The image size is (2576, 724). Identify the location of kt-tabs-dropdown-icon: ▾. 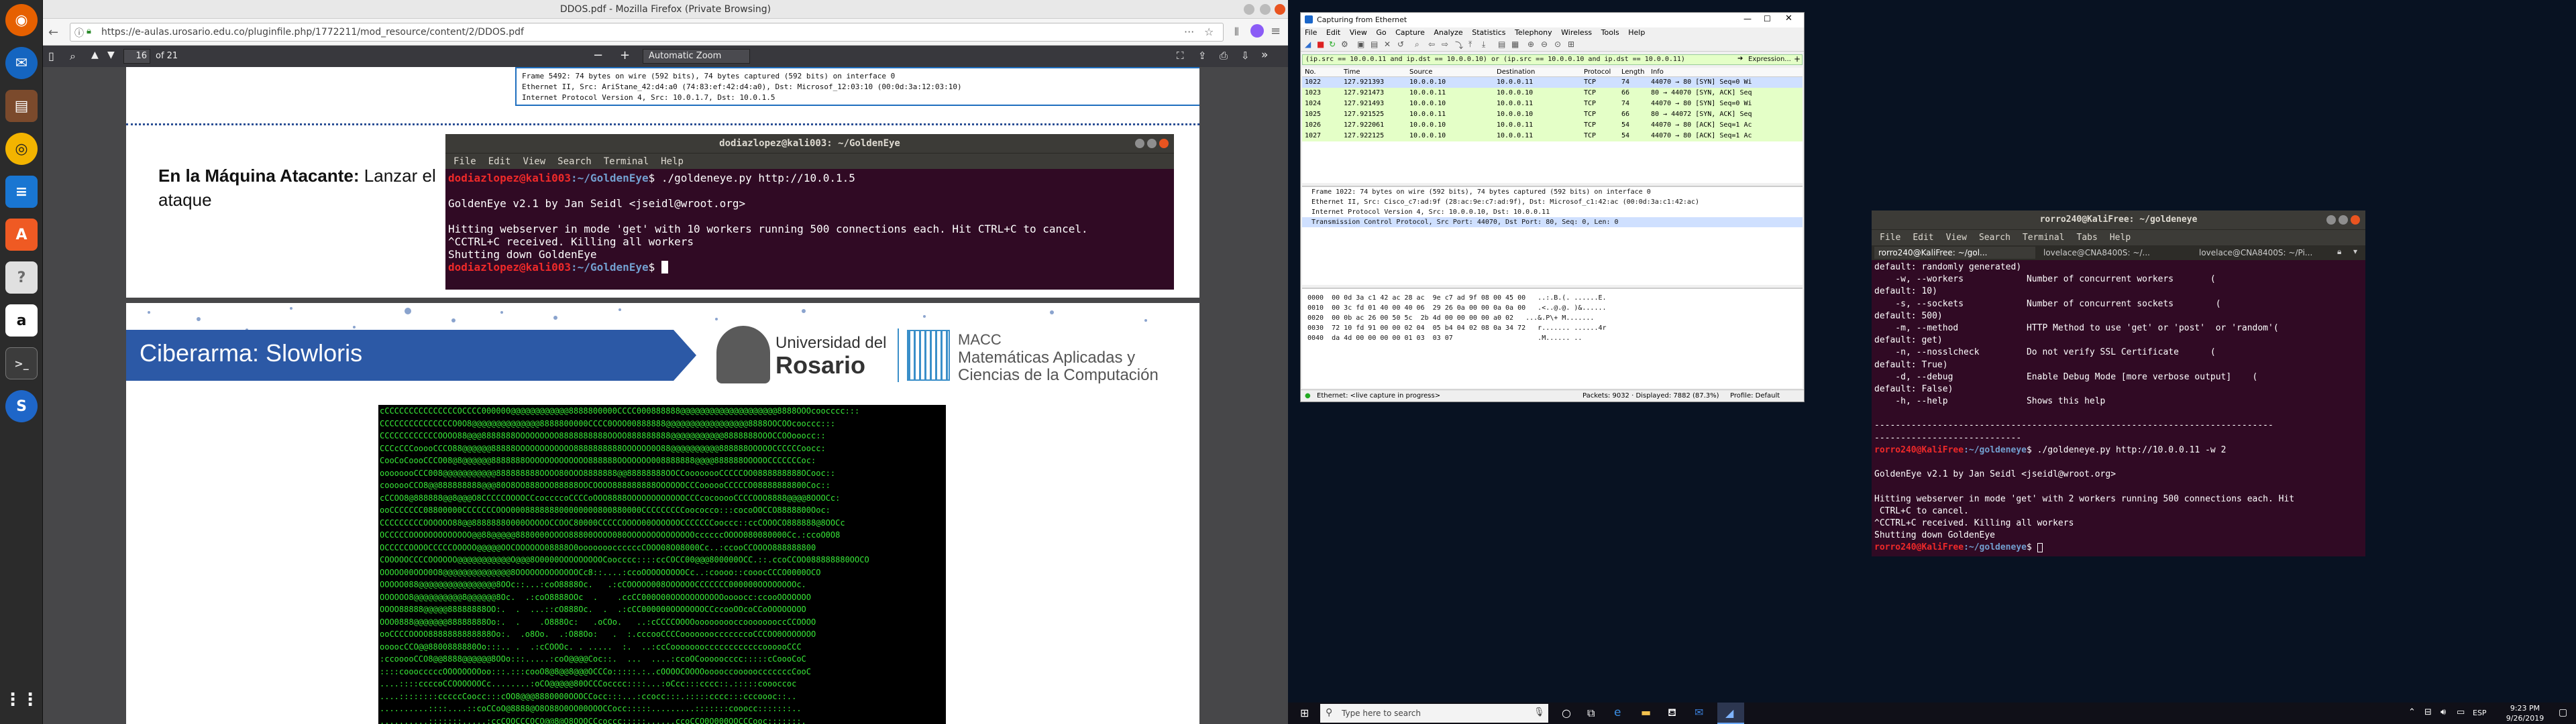
(2355, 251).